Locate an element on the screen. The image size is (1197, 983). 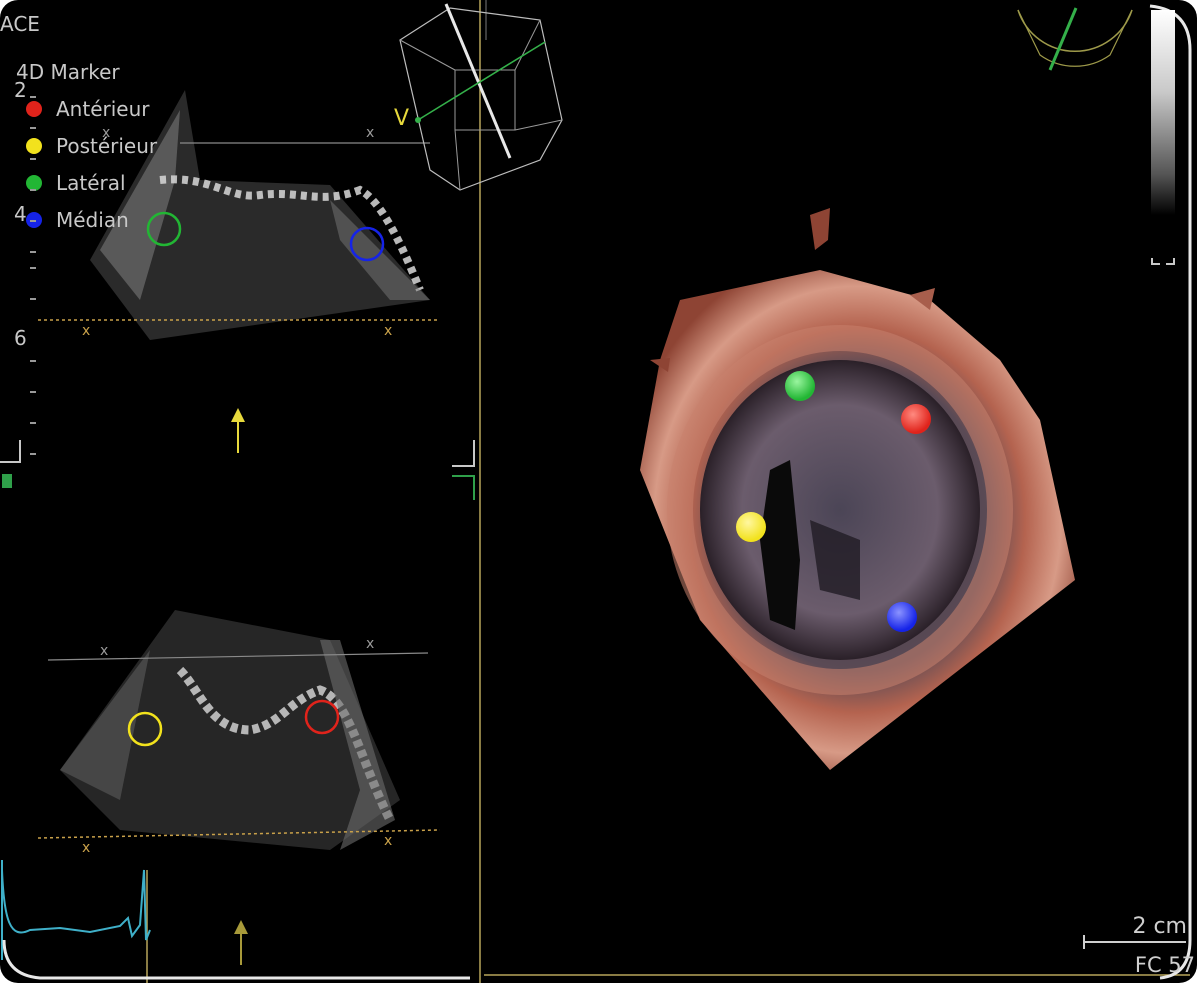
depth-label: 4 is located at coordinates (20, 214).